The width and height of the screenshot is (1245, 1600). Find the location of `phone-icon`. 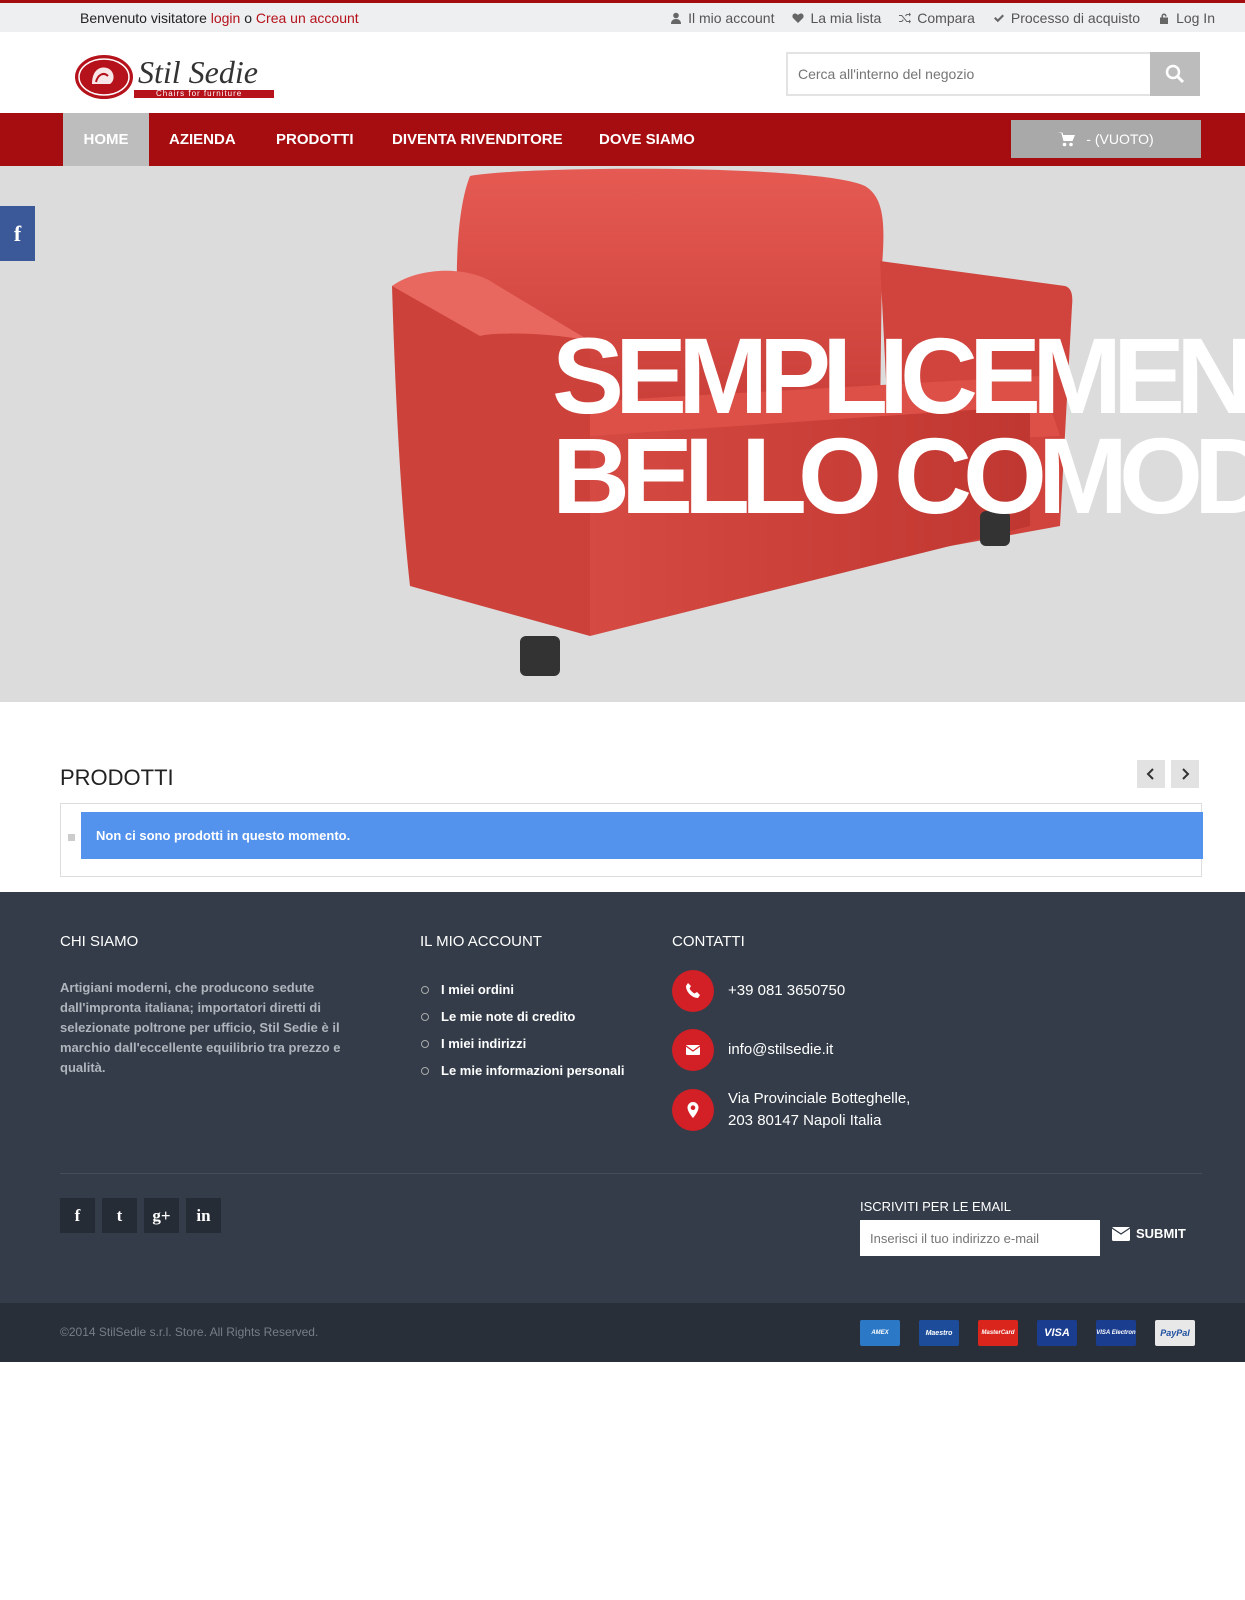

phone-icon is located at coordinates (693, 991).